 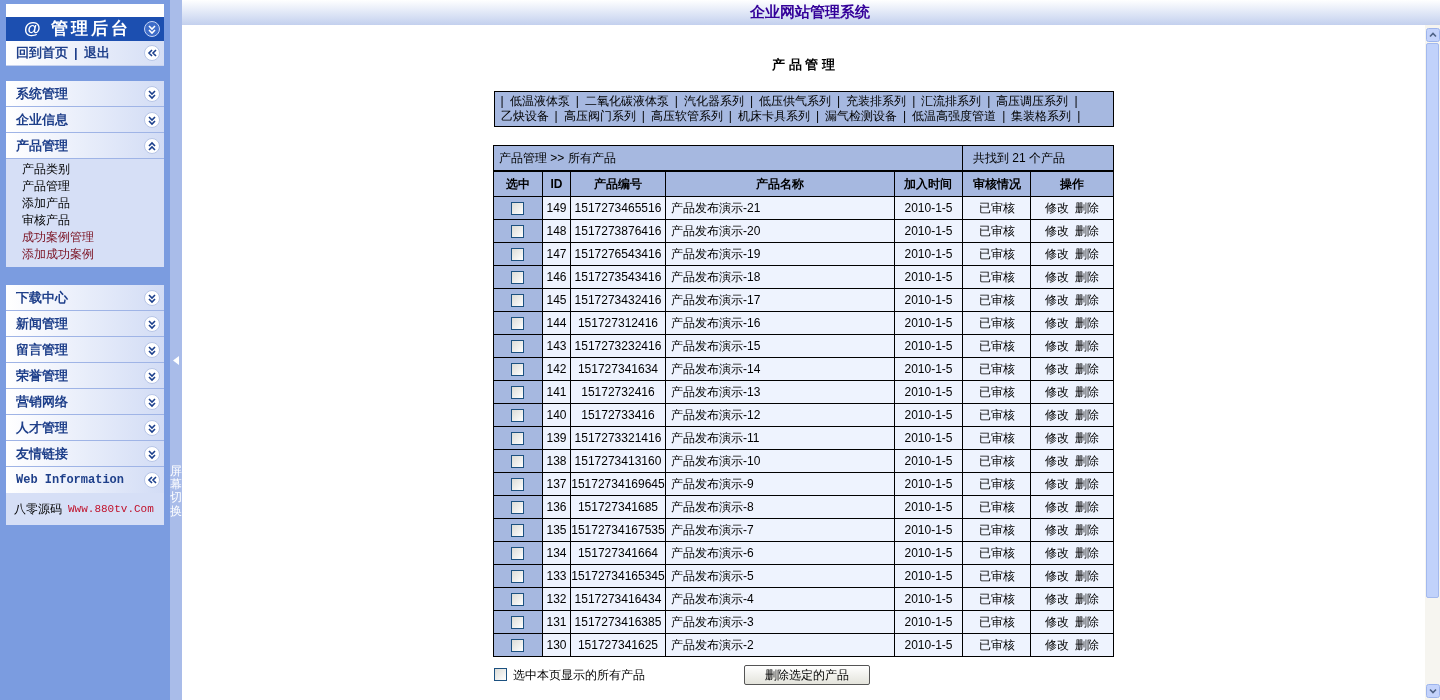 What do you see at coordinates (773, 116) in the screenshot?
I see `category-link: 机床卡具系列` at bounding box center [773, 116].